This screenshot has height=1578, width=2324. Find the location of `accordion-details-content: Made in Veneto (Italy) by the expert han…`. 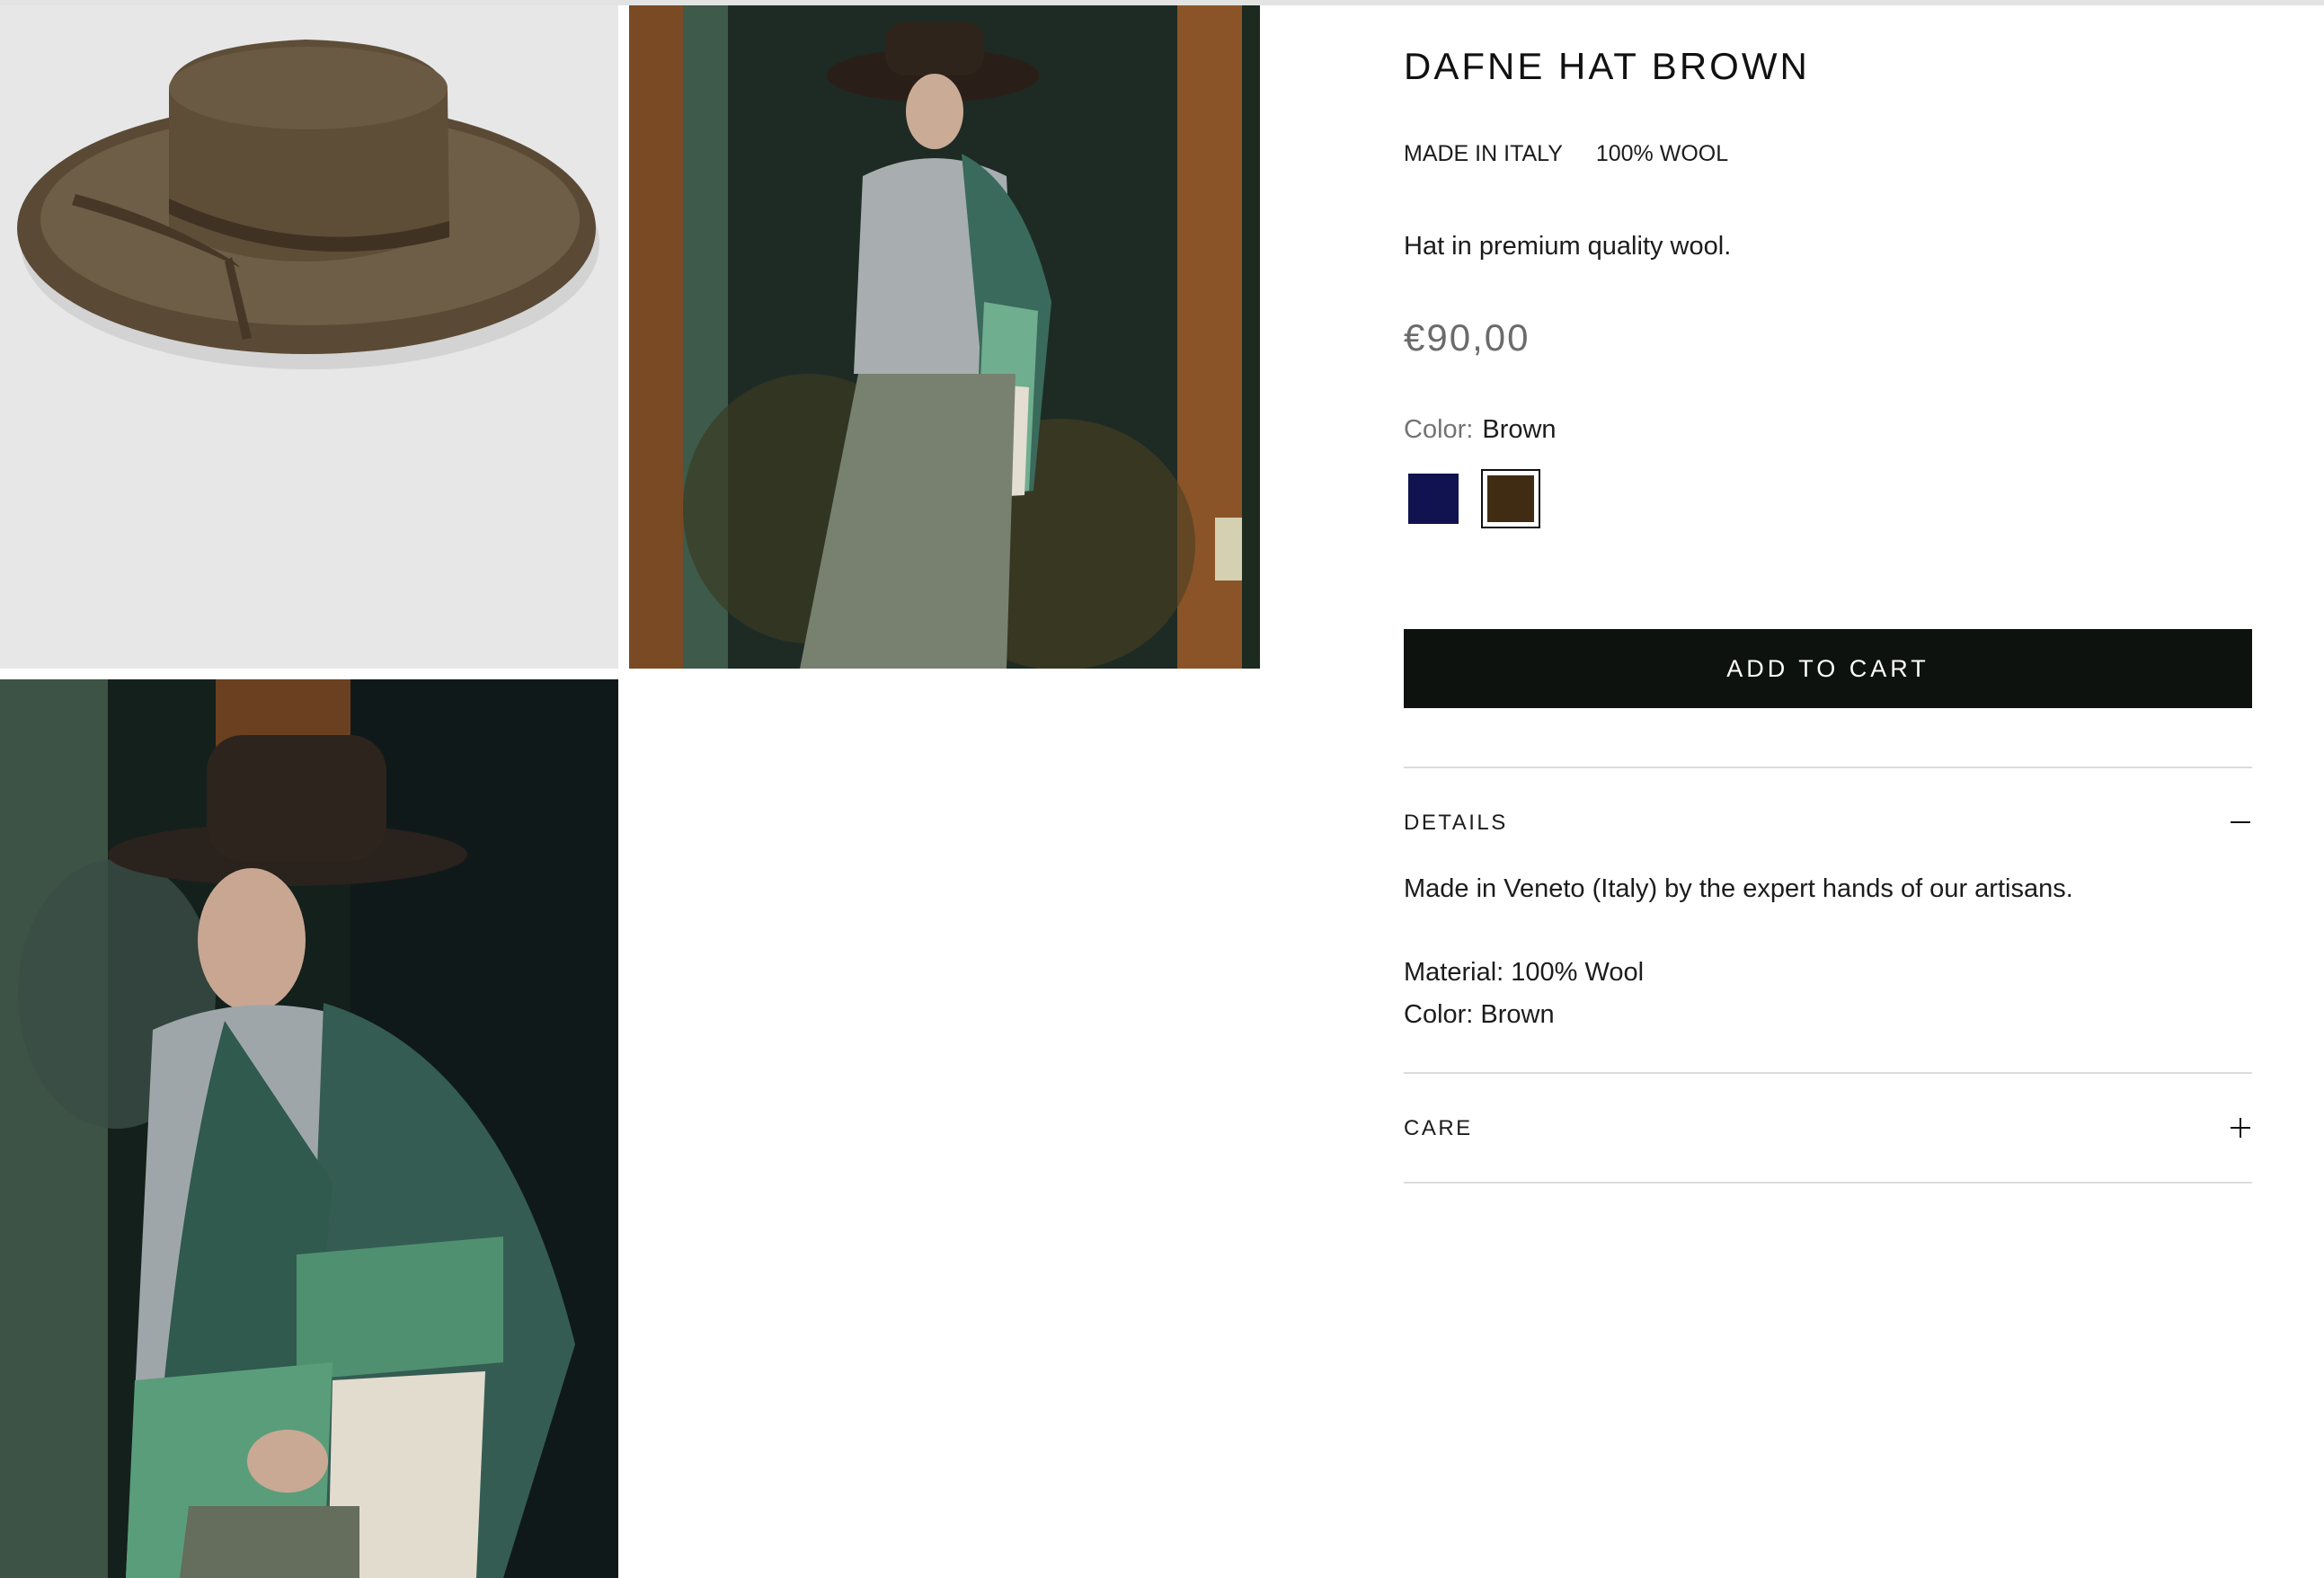

accordion-details-content: Made in Veneto (Italy) by the expert han… is located at coordinates (1738, 952).